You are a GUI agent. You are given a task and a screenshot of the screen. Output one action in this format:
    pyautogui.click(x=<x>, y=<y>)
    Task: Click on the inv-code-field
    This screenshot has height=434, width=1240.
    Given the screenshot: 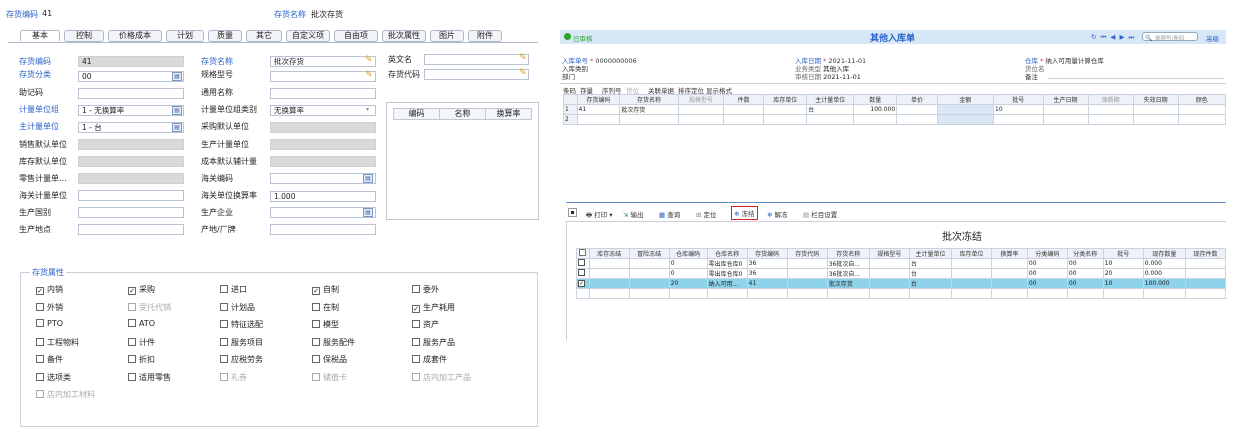 What is the action you would take?
    pyautogui.click(x=476, y=74)
    